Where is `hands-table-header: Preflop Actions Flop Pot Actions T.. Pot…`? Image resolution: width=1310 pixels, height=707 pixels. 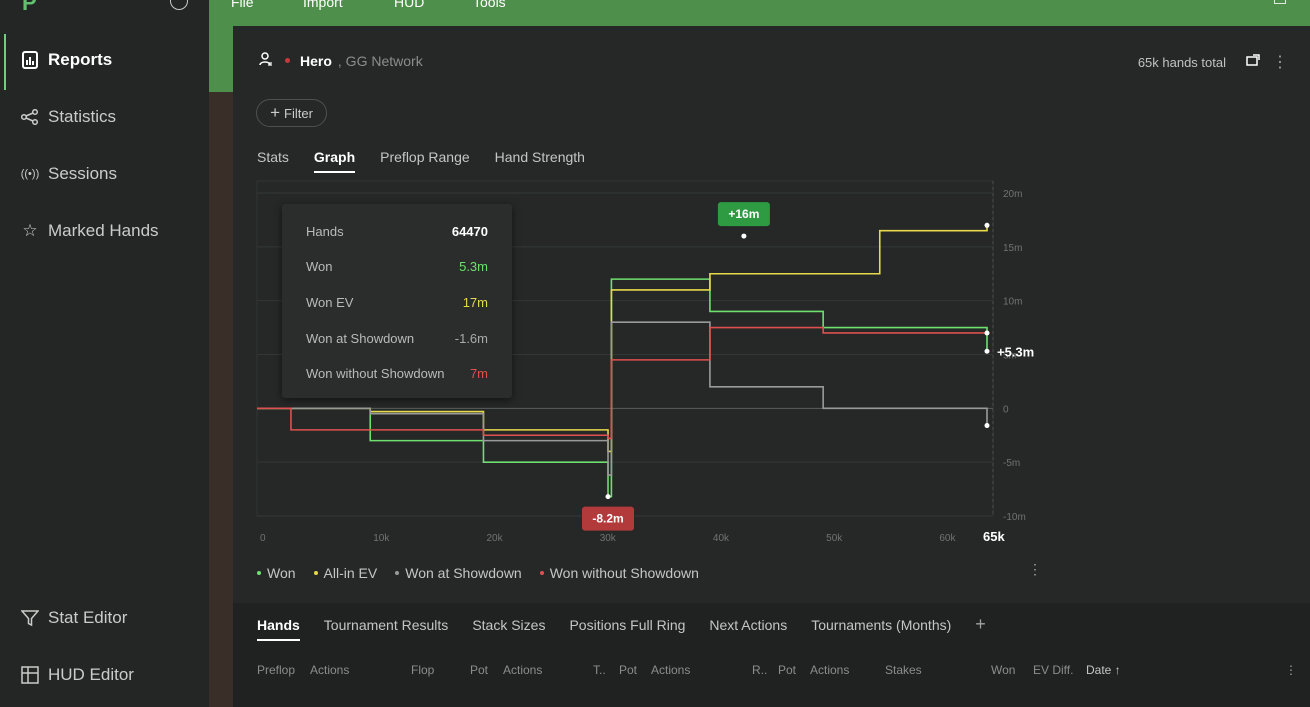
hands-table-header: Preflop Actions Flop Pot Actions T.. Pot… is located at coordinates (777, 671).